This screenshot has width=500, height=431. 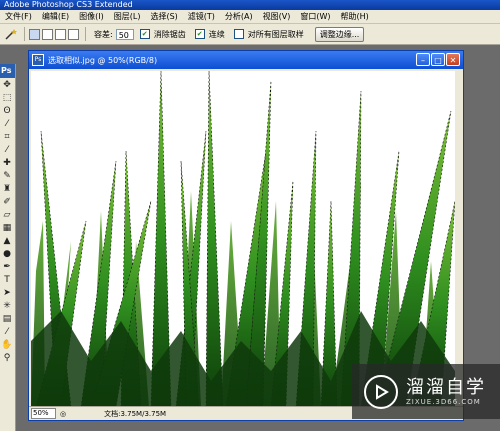 I want to click on magic-wand-tool-icon: ⁄, so click(x=7, y=123).